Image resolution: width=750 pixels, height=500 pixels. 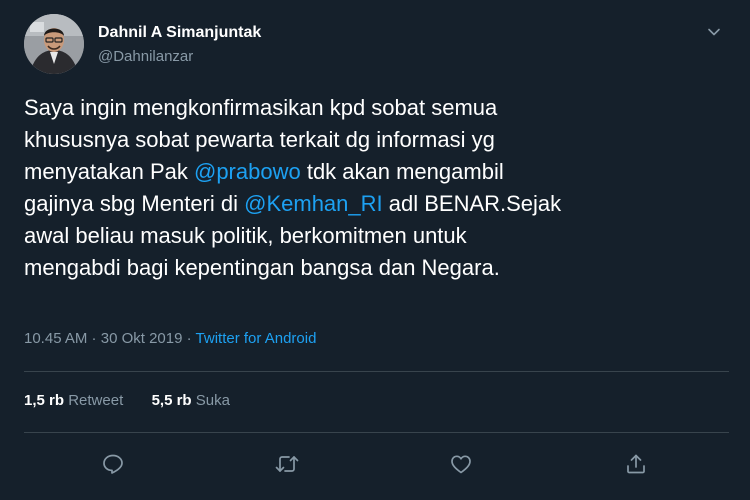 What do you see at coordinates (134, 203) in the screenshot?
I see `tweet-text-segment: gajinya sbg Menteri di` at bounding box center [134, 203].